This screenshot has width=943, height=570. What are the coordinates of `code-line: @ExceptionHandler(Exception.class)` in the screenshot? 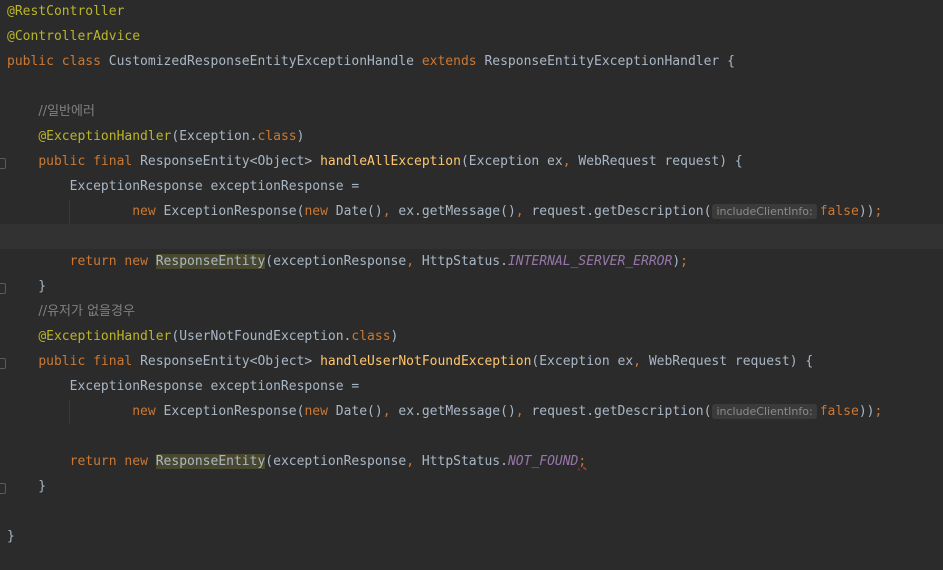 It's located at (471, 136).